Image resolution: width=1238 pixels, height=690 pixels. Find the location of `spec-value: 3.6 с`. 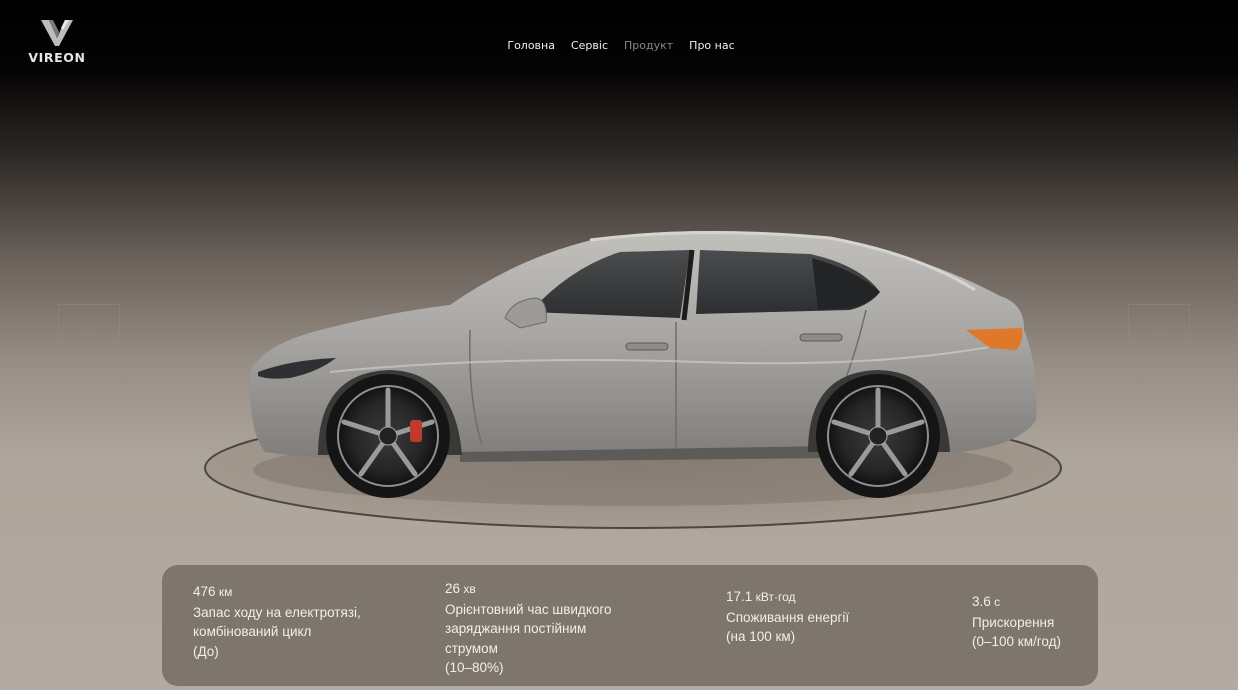

spec-value: 3.6 с is located at coordinates (986, 601).